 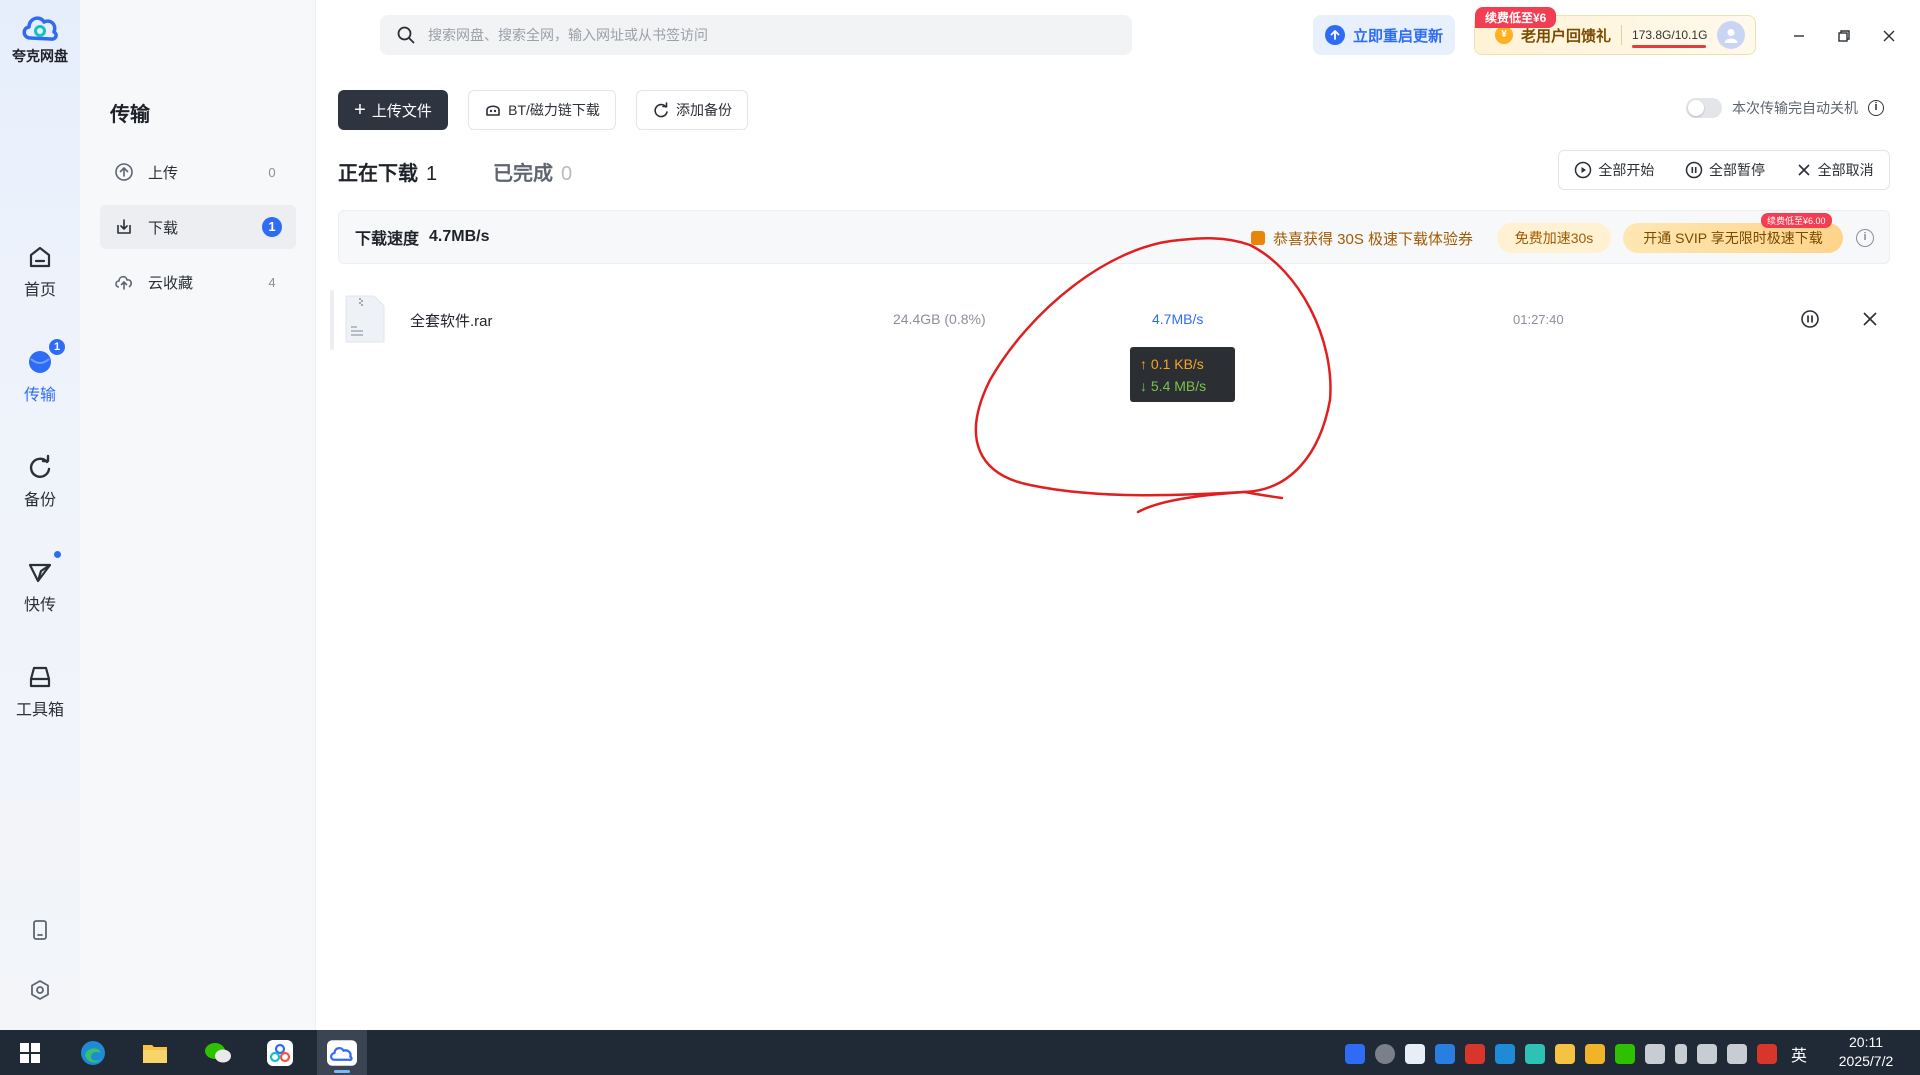 What do you see at coordinates (40, 56) in the screenshot?
I see `app-name: 夸克网盘` at bounding box center [40, 56].